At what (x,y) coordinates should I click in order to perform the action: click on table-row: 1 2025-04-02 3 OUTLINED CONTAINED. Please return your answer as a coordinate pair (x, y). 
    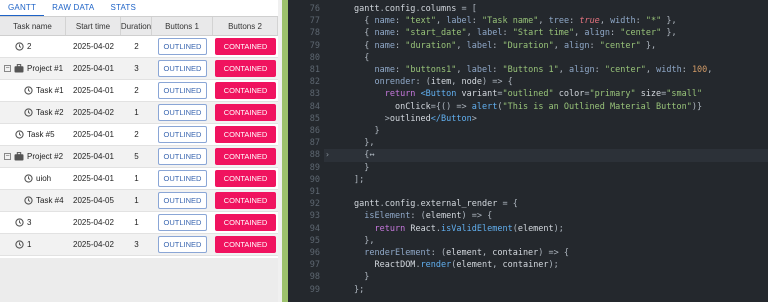
    Looking at the image, I should click on (139, 245).